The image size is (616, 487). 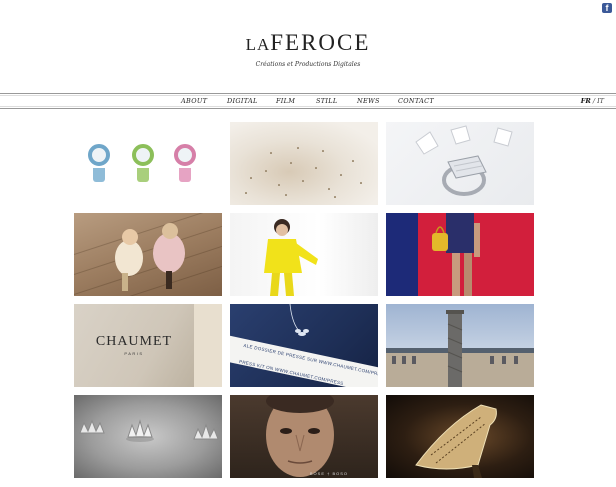 I want to click on figure-with-bag, so click(x=456, y=254).